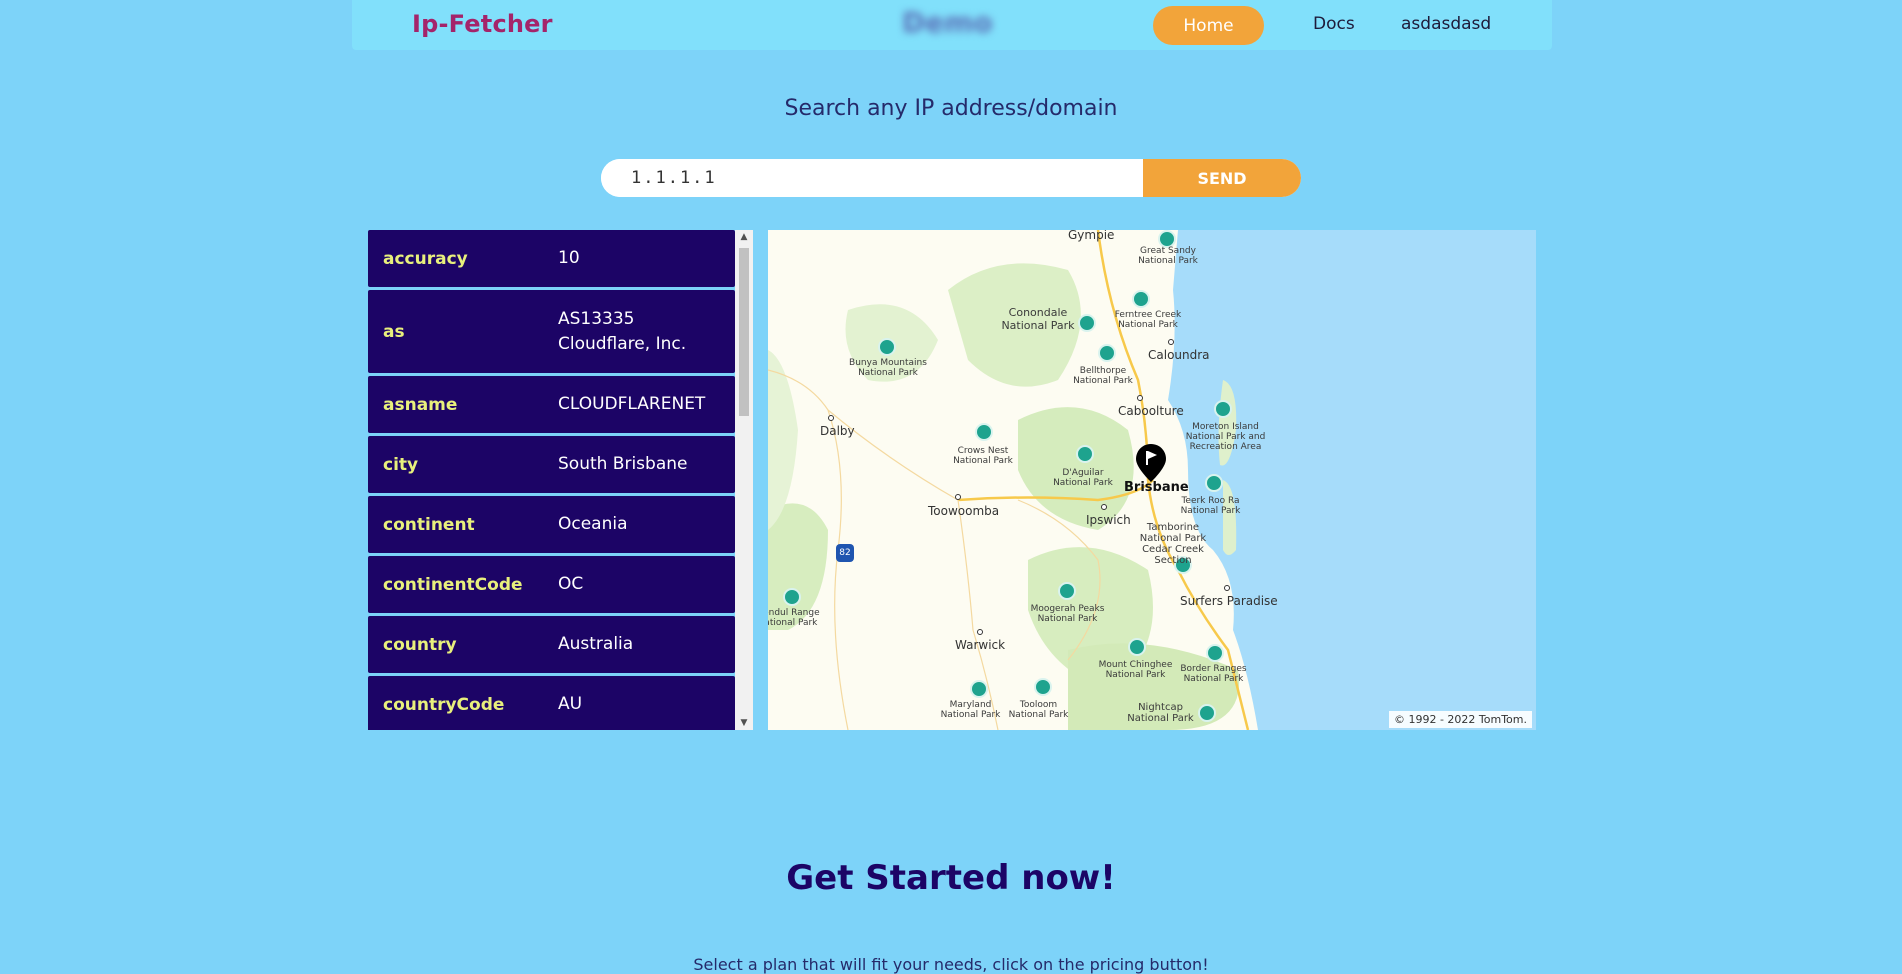 The height and width of the screenshot is (974, 1902). Describe the element at coordinates (947, 22) in the screenshot. I see `blurred-title: Demo` at that location.